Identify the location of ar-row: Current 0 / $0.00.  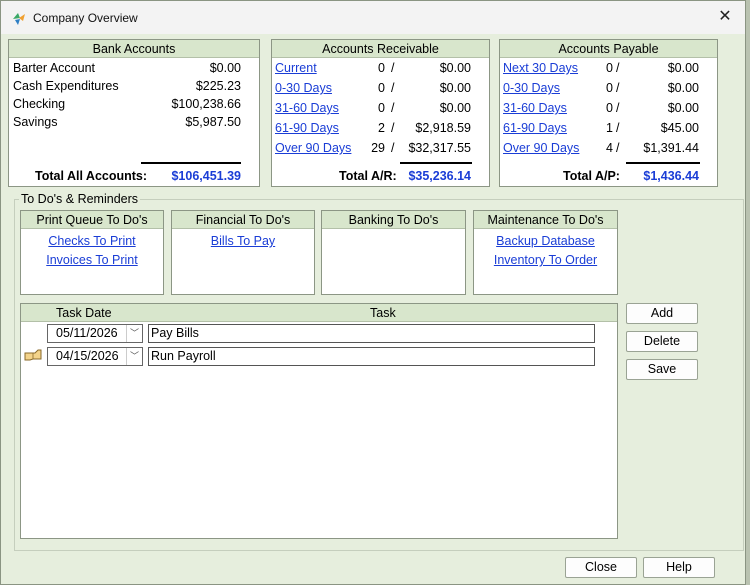
(380, 68).